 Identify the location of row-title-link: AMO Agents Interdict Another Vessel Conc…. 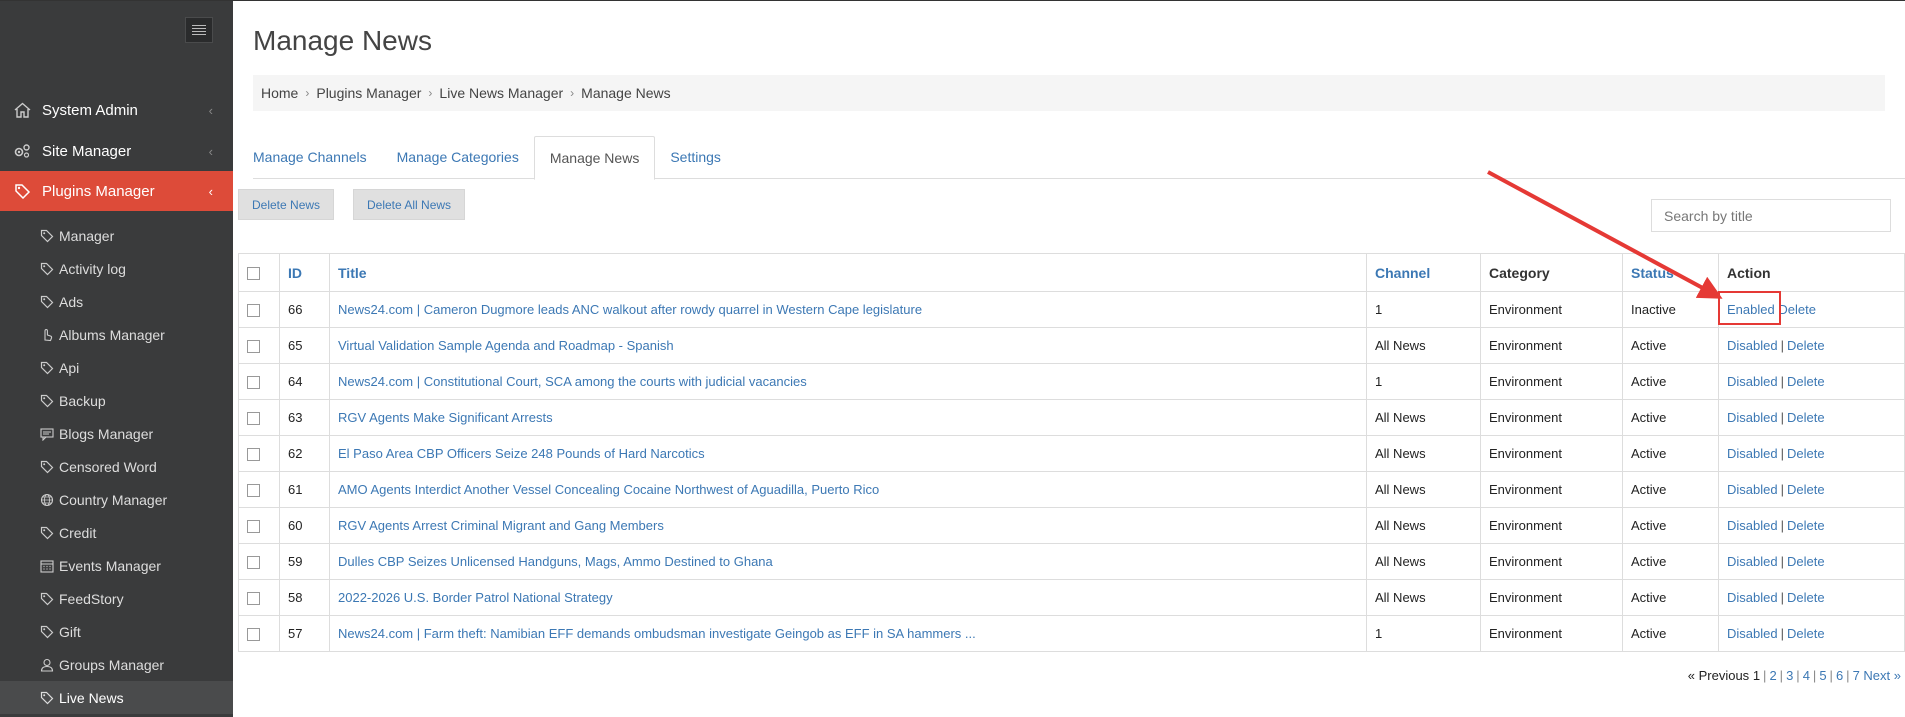
(608, 489).